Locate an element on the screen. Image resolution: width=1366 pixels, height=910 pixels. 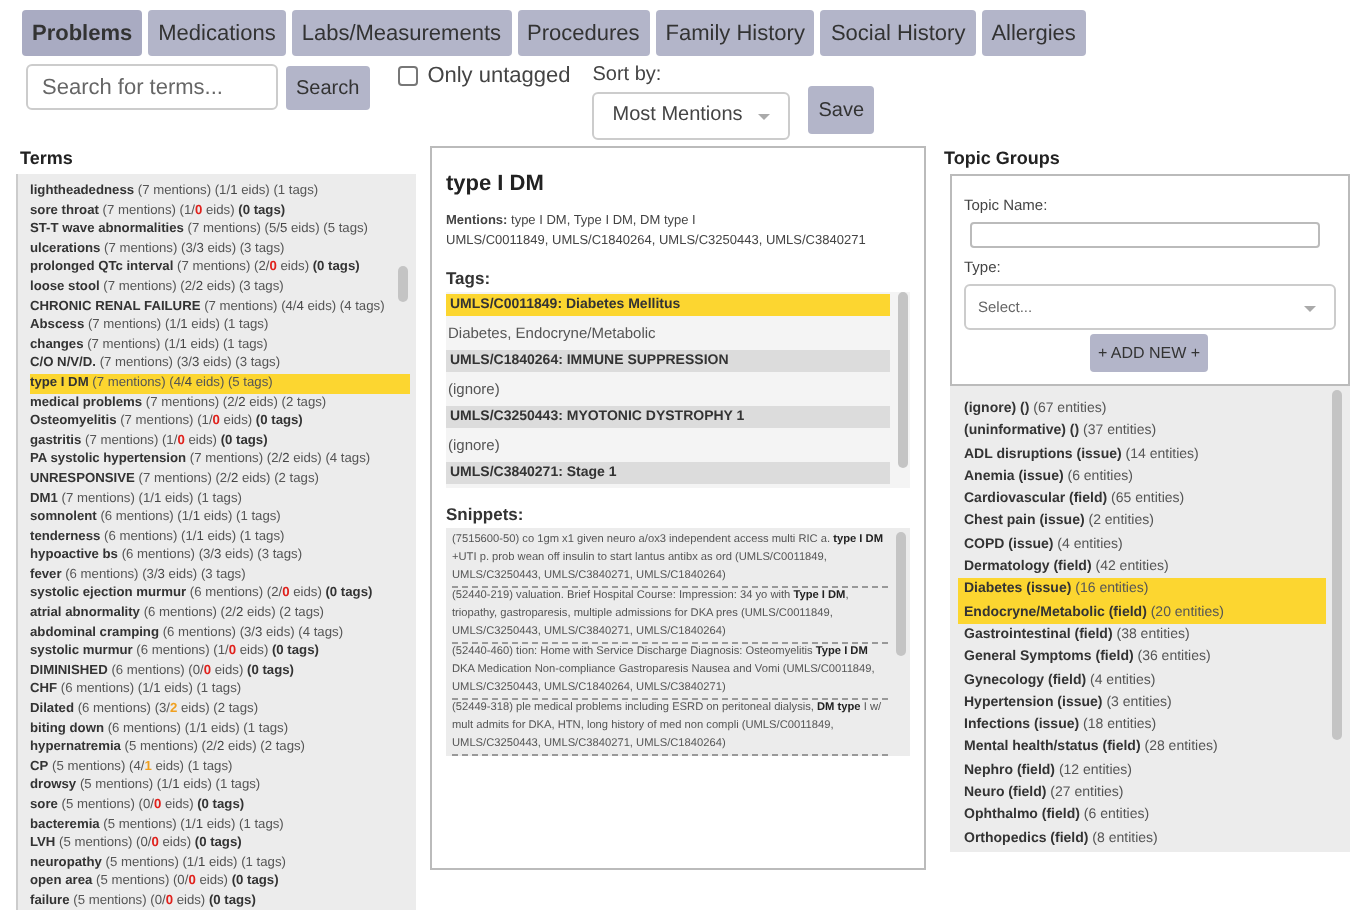
tab: Medications is located at coordinates (217, 33).